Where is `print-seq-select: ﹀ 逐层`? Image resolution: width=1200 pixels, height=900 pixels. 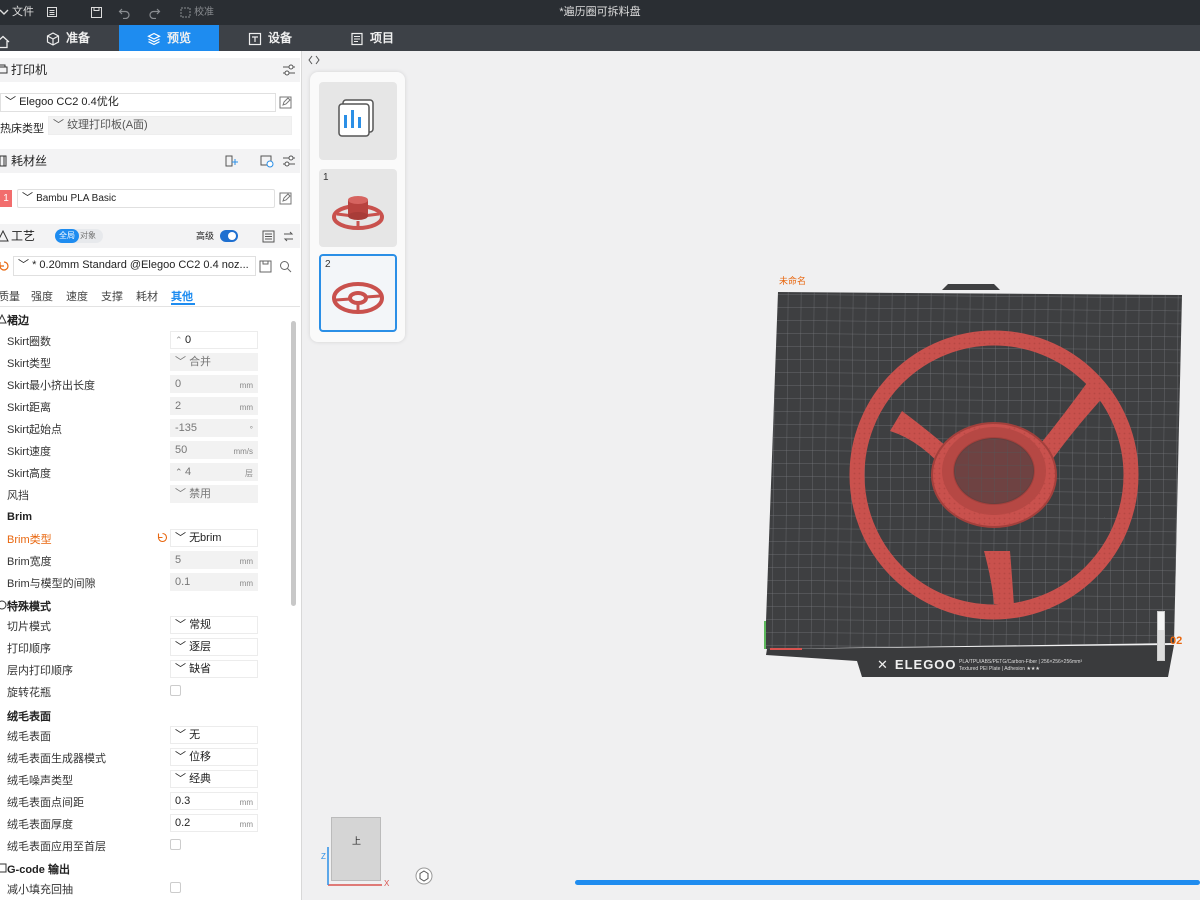
print-seq-select: ﹀ 逐层 is located at coordinates (214, 647).